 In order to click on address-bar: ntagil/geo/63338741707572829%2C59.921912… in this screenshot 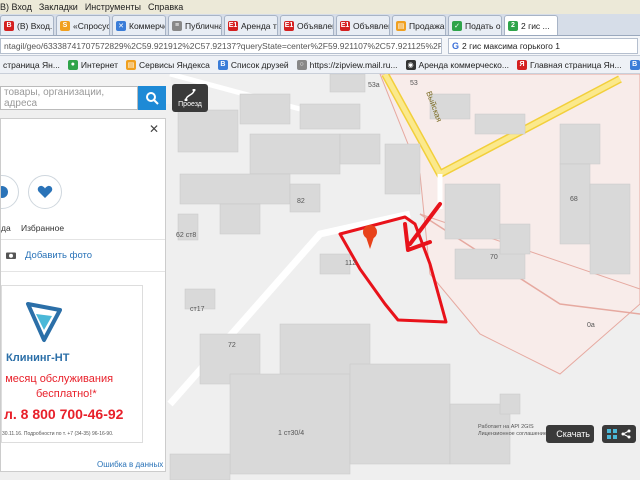, I will do `click(221, 45)`.